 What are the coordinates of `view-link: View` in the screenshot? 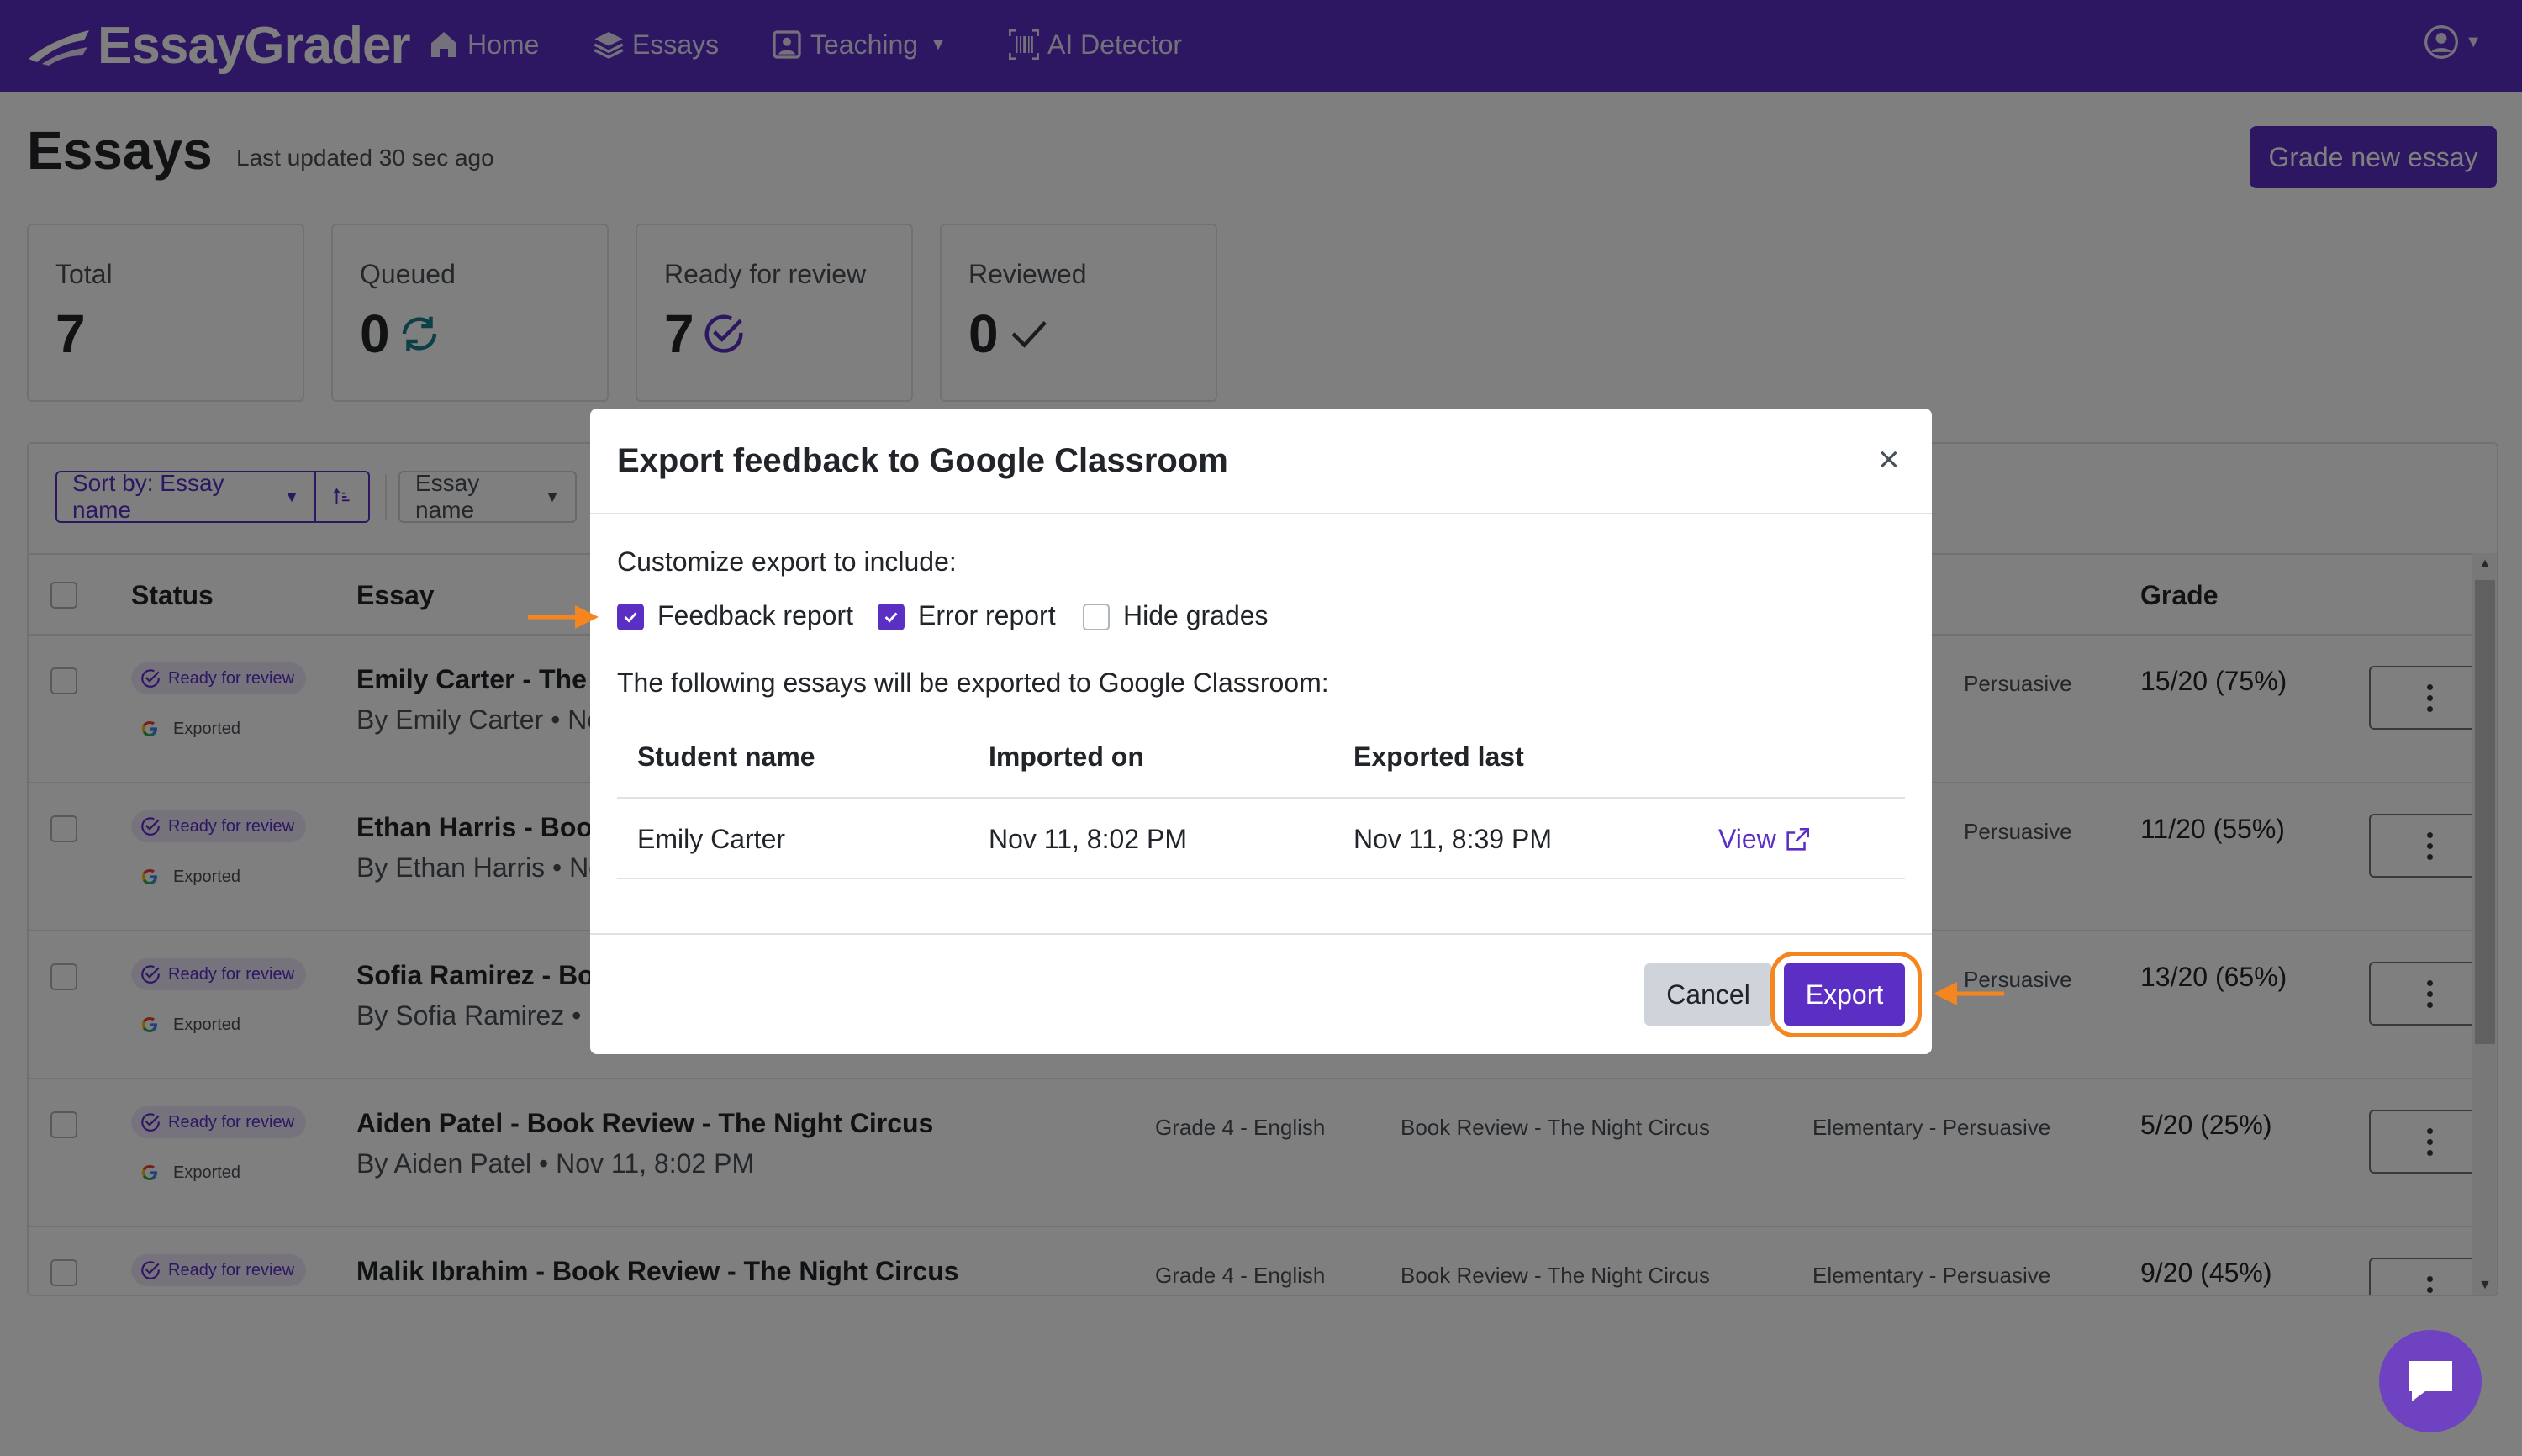 It's located at (1765, 839).